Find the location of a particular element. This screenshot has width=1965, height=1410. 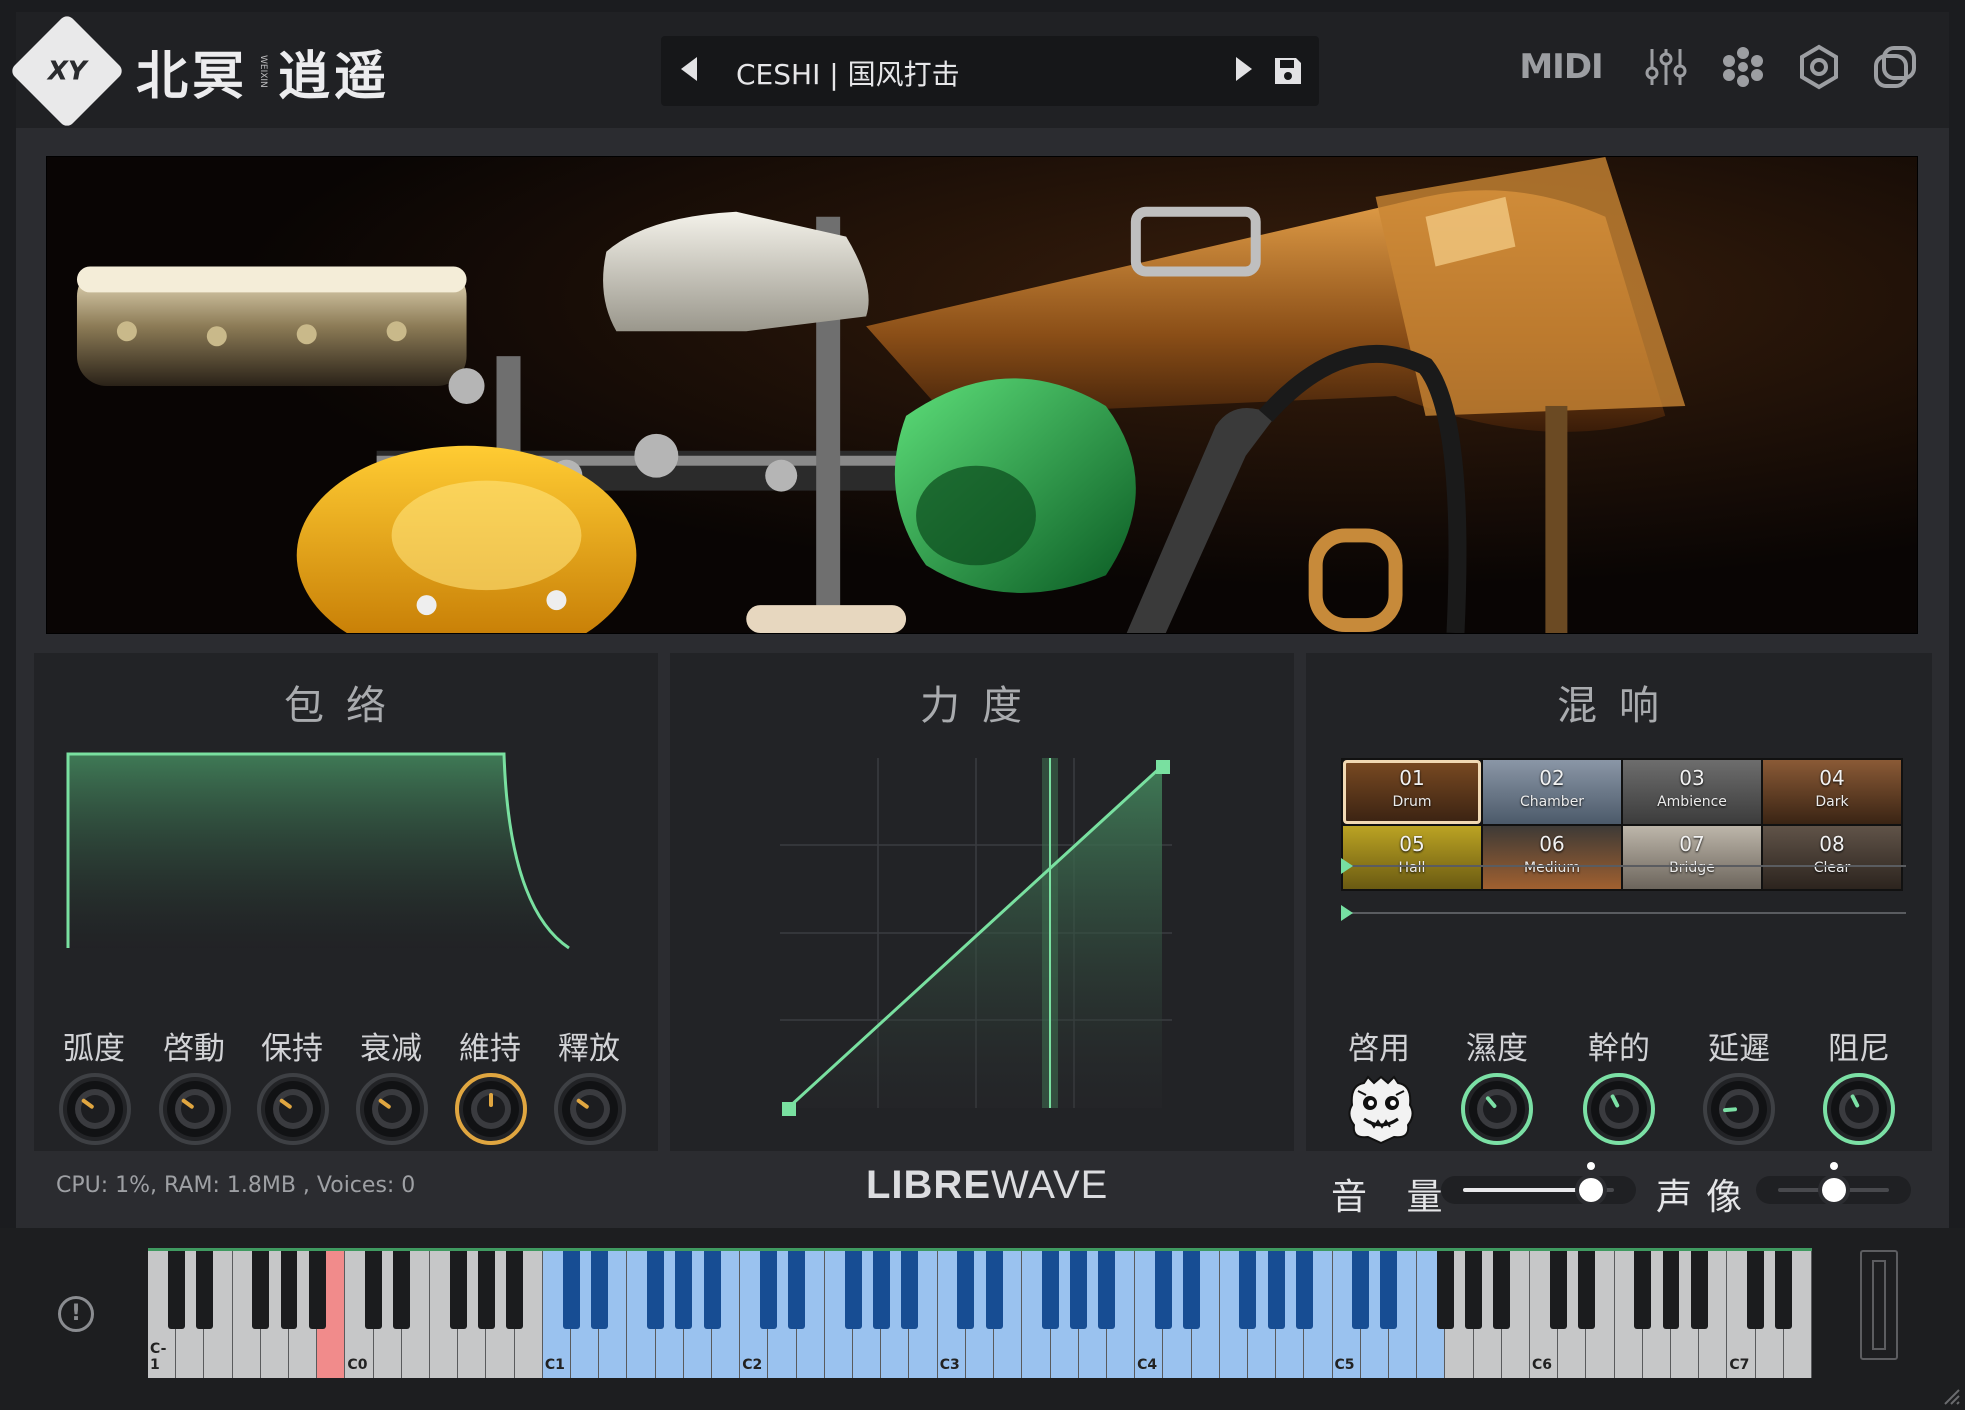

velocity-end-handle is located at coordinates (1163, 767).